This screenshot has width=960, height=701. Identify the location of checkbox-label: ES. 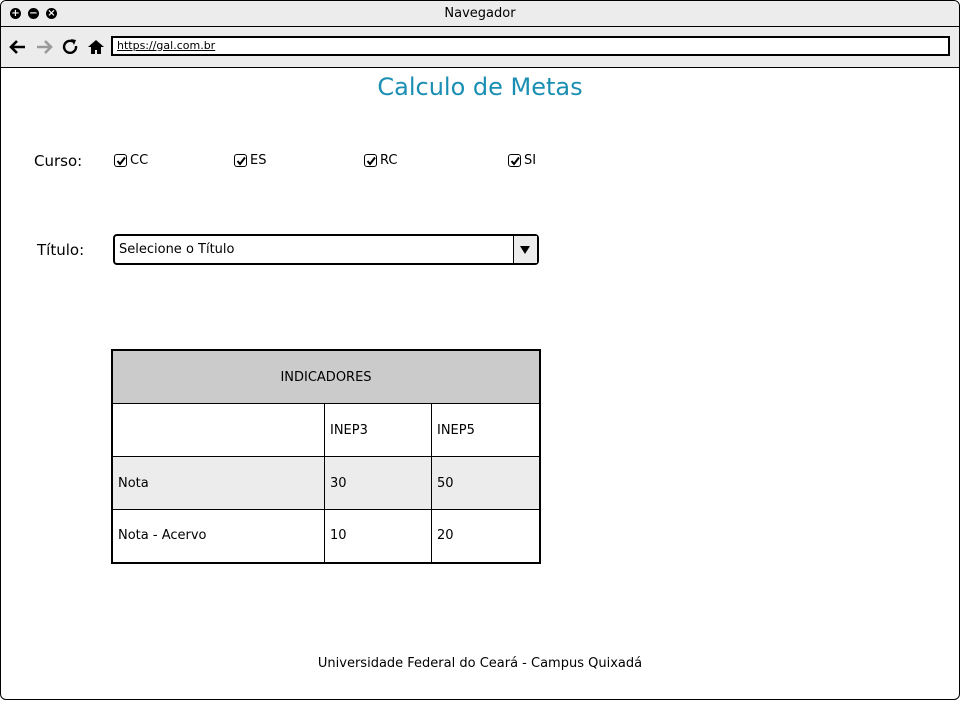
(258, 160).